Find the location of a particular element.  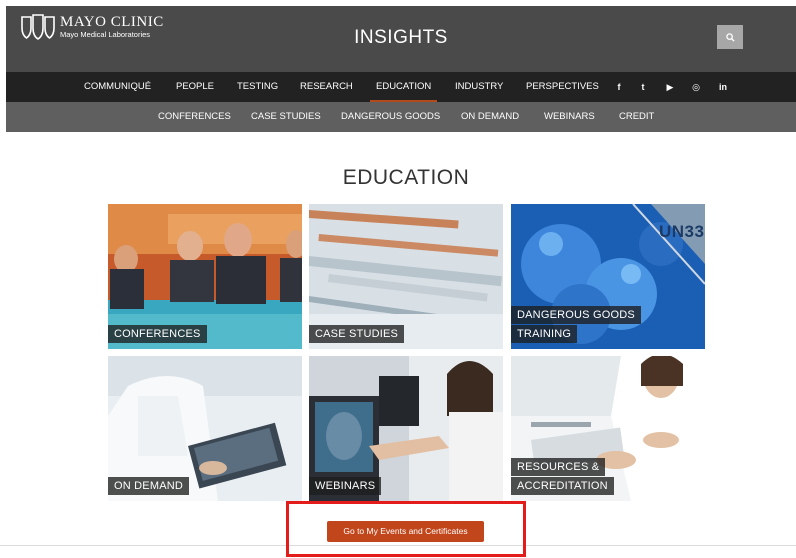

search-button is located at coordinates (730, 37).